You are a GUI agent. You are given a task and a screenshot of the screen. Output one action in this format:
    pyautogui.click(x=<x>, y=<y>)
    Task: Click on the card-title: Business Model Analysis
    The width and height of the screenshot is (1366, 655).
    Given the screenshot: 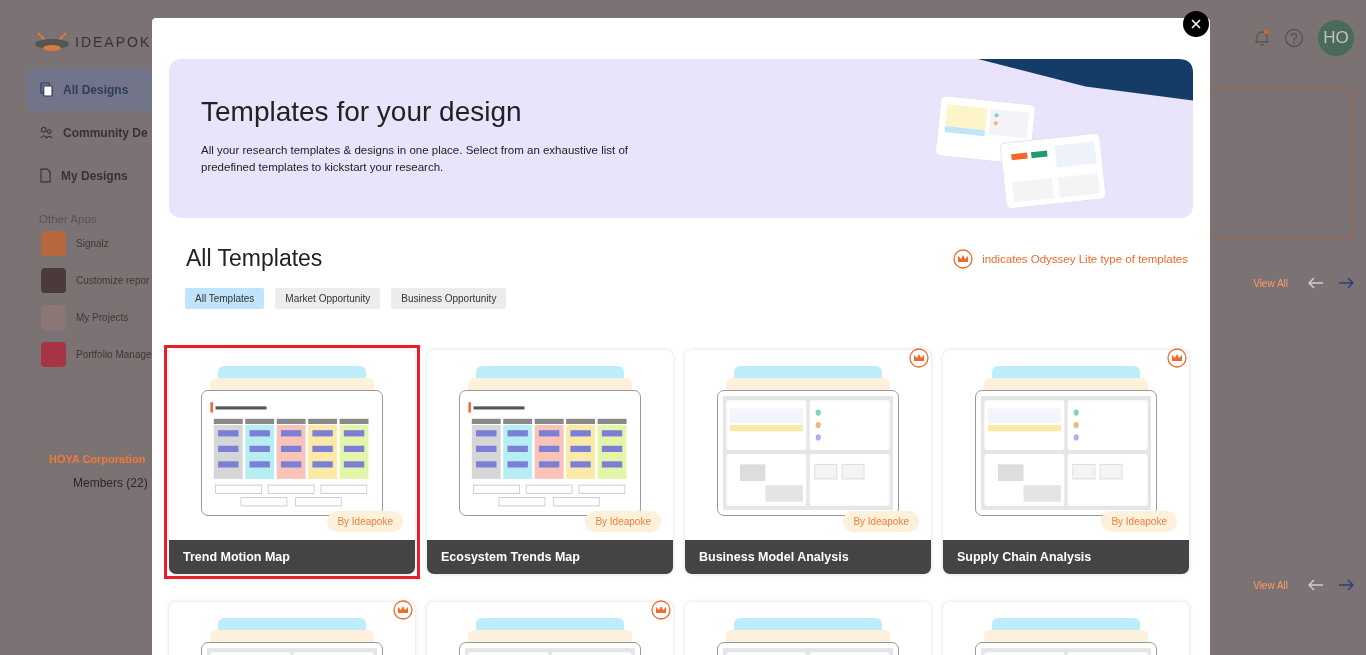 What is the action you would take?
    pyautogui.click(x=808, y=557)
    